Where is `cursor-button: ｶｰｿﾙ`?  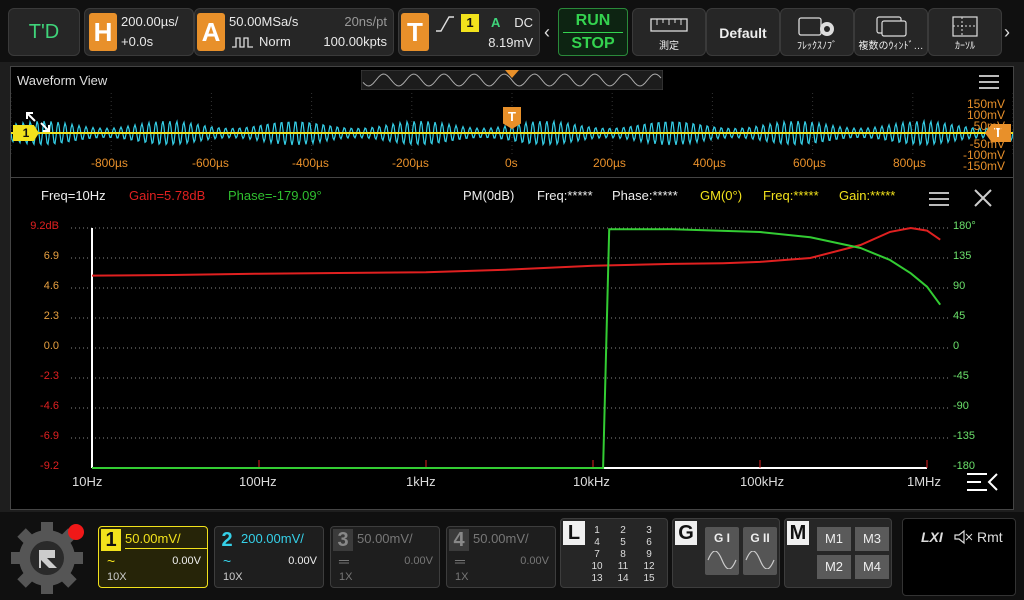 cursor-button: ｶｰｿﾙ is located at coordinates (965, 32).